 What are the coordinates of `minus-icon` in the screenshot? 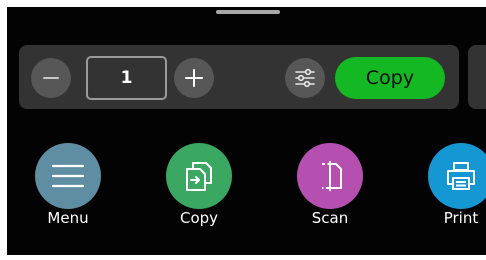 It's located at (51, 78).